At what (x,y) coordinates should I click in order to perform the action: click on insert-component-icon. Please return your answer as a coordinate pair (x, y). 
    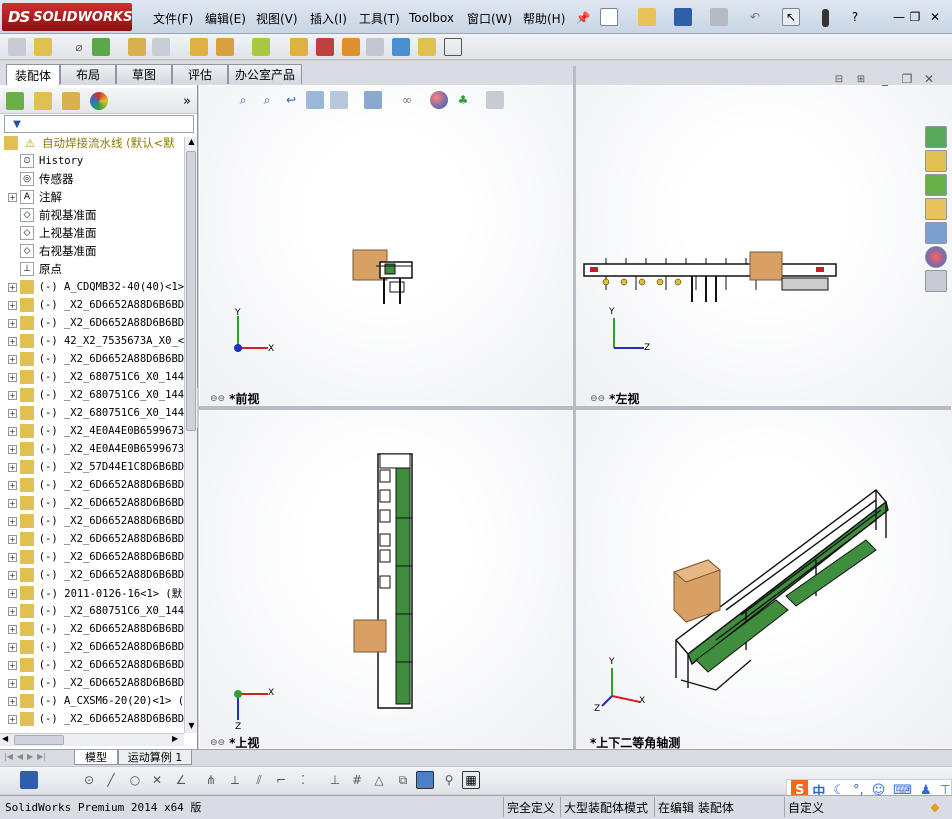
    Looking at the image, I should click on (17, 47).